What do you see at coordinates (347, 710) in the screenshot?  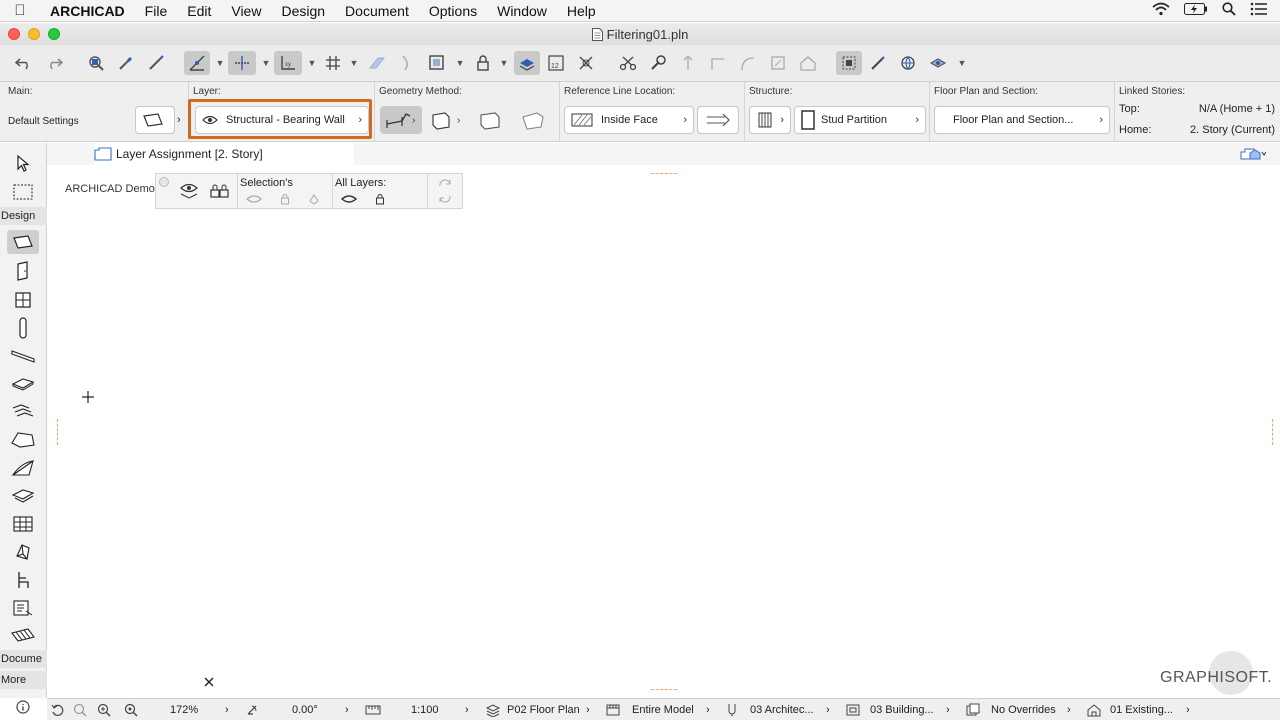 I see `rotation-chevron: ›` at bounding box center [347, 710].